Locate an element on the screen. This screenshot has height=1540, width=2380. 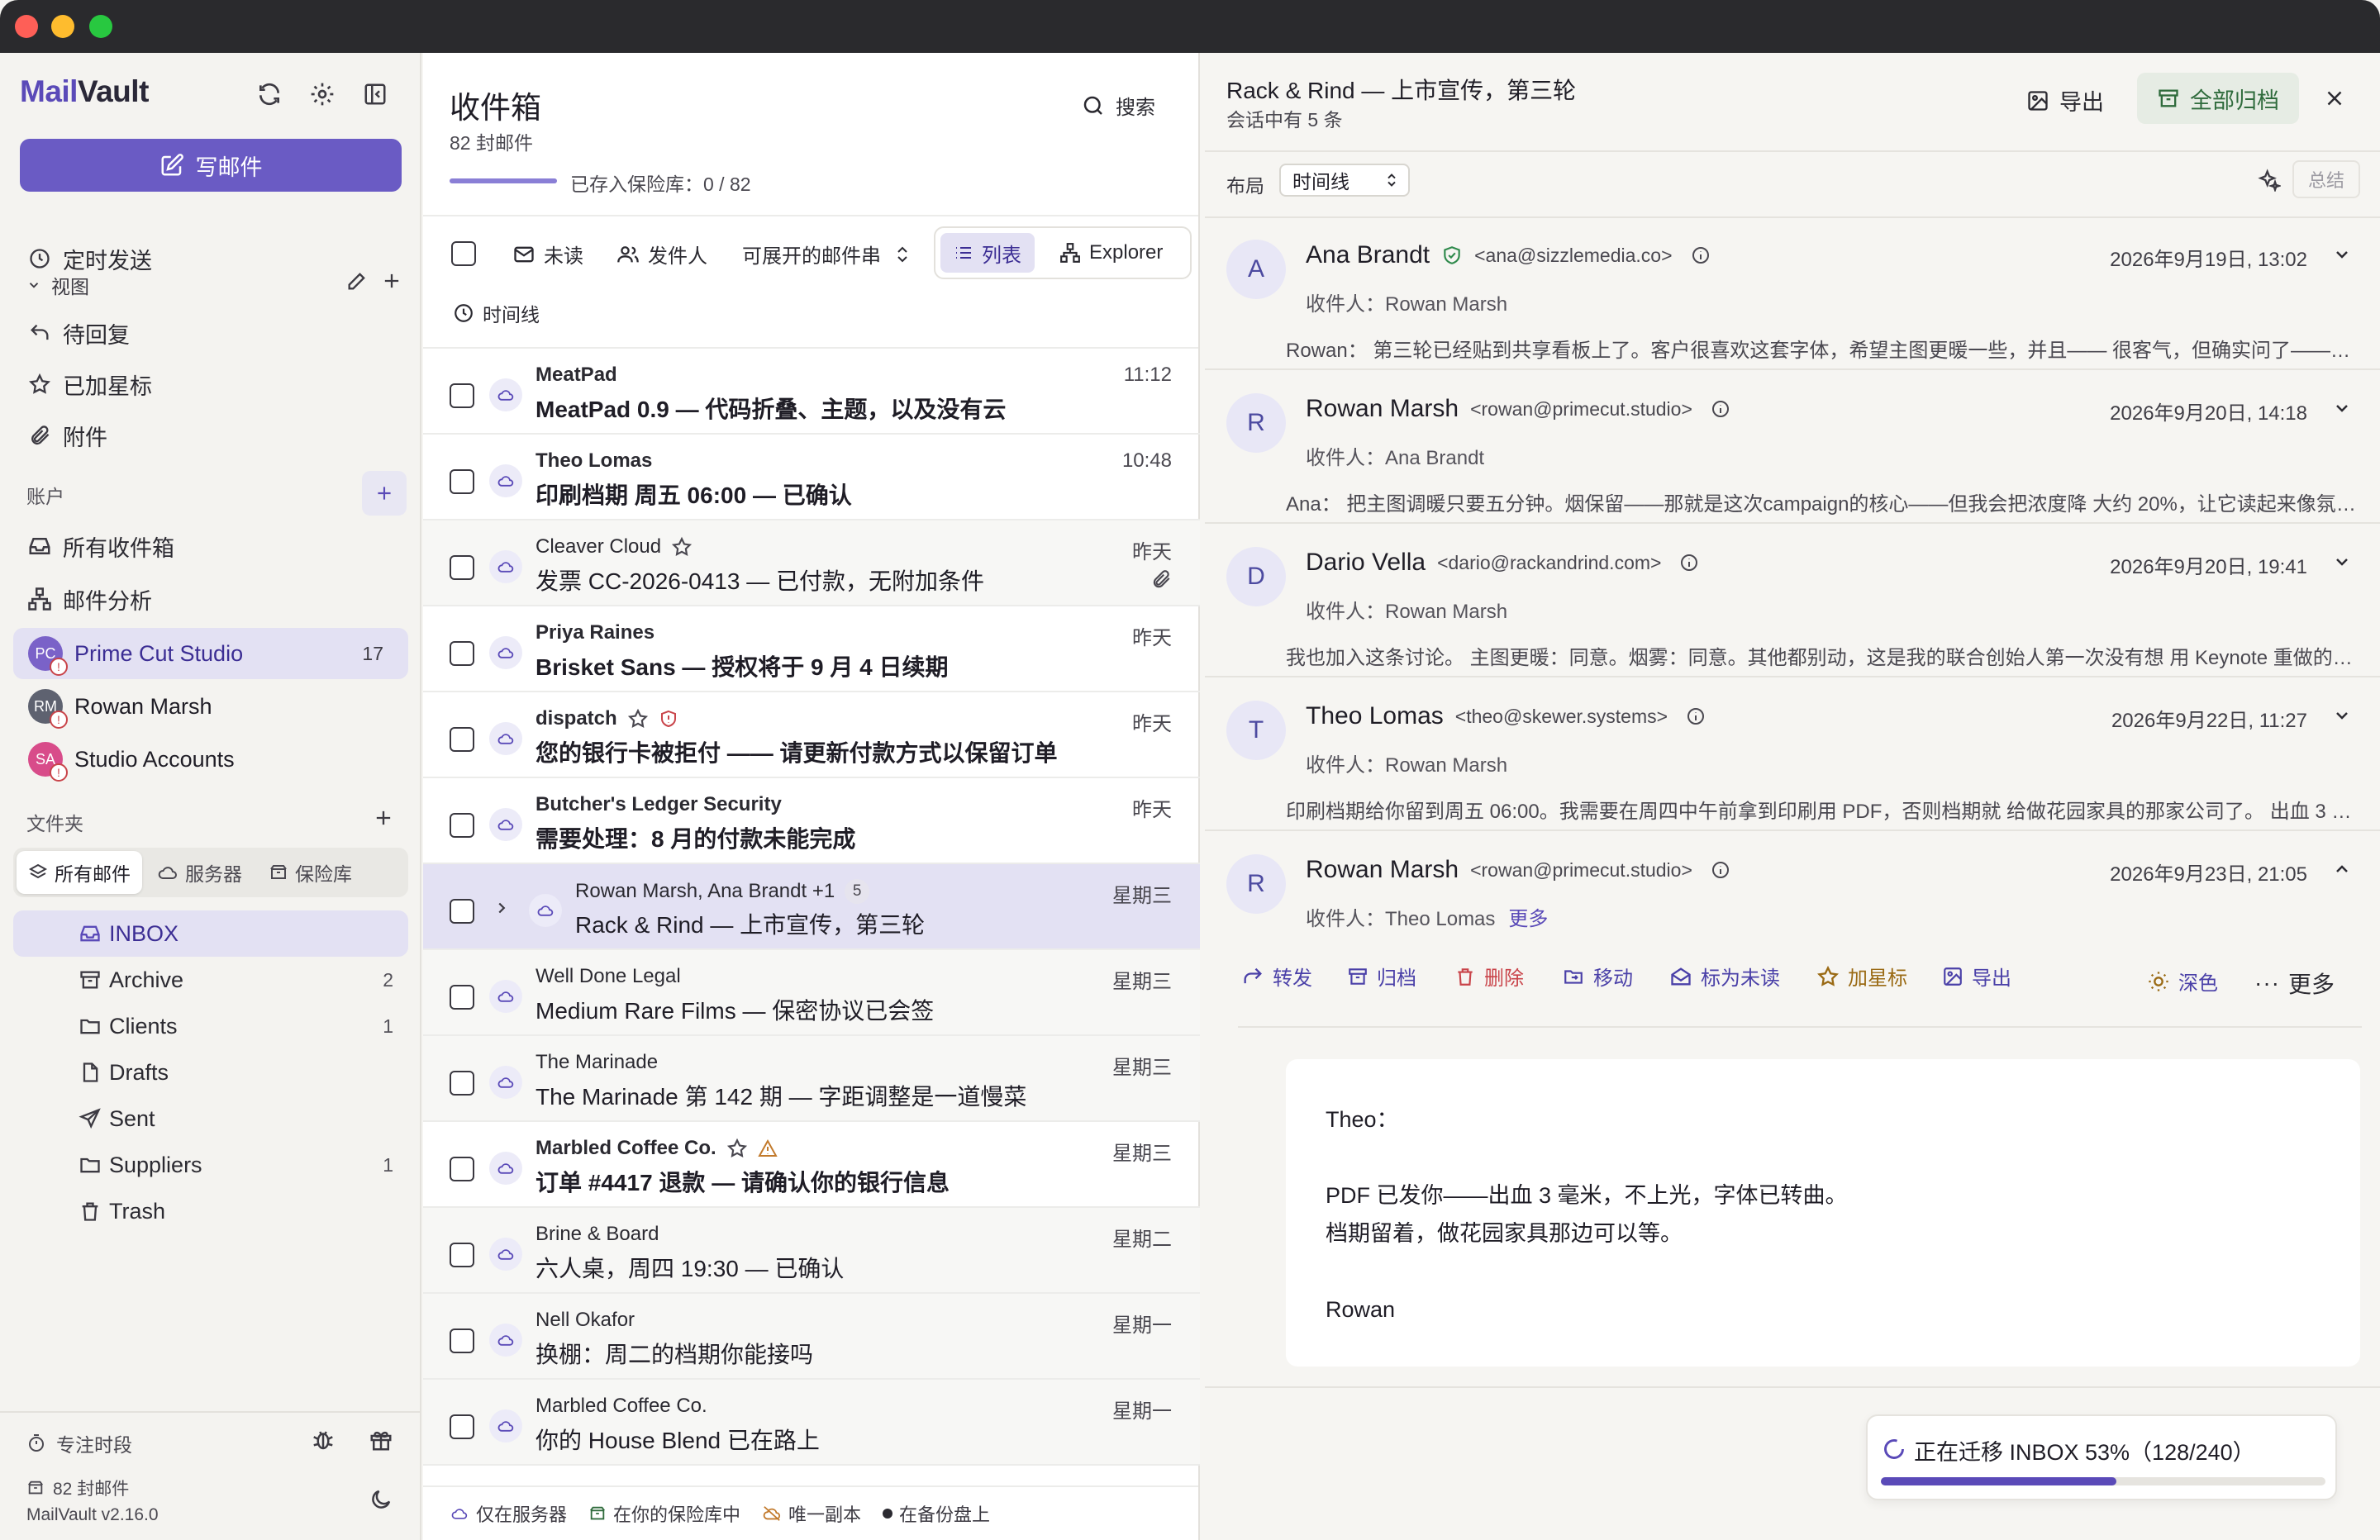
search-button: 搜索 is located at coordinates (1118, 105).